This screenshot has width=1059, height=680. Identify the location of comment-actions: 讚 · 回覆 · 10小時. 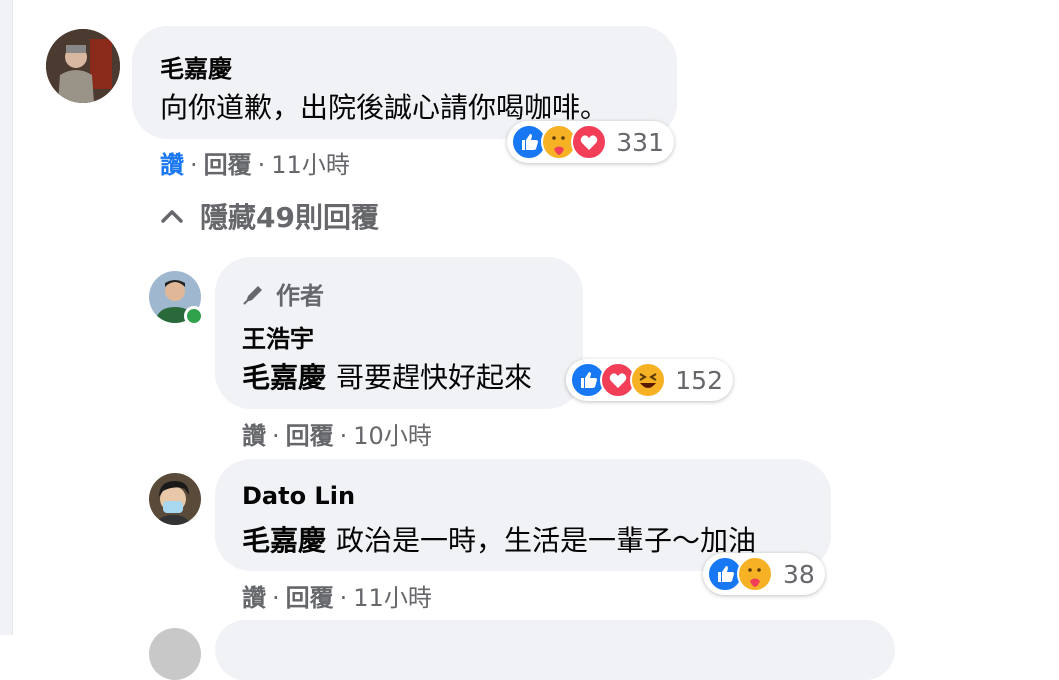
(337, 436).